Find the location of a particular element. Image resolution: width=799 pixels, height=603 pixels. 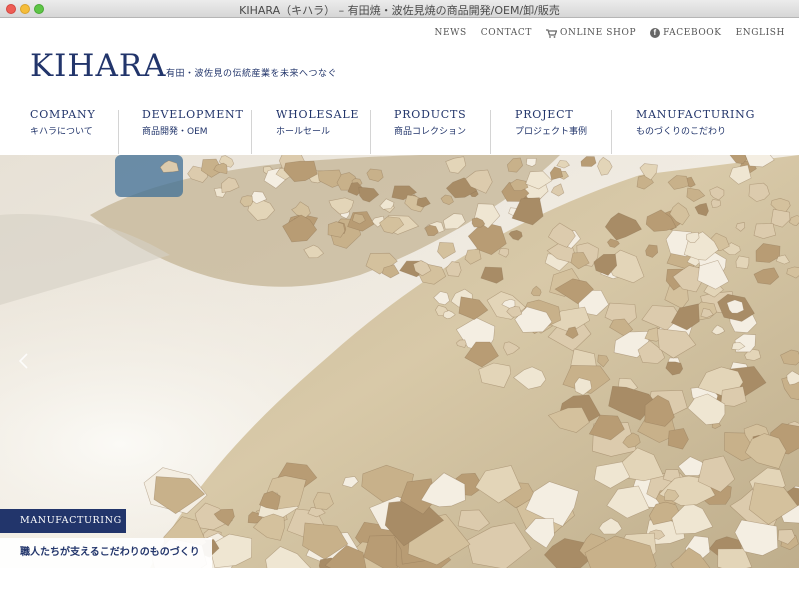

nav-item-project: PROJECT プロジェクト事例 is located at coordinates (551, 131).